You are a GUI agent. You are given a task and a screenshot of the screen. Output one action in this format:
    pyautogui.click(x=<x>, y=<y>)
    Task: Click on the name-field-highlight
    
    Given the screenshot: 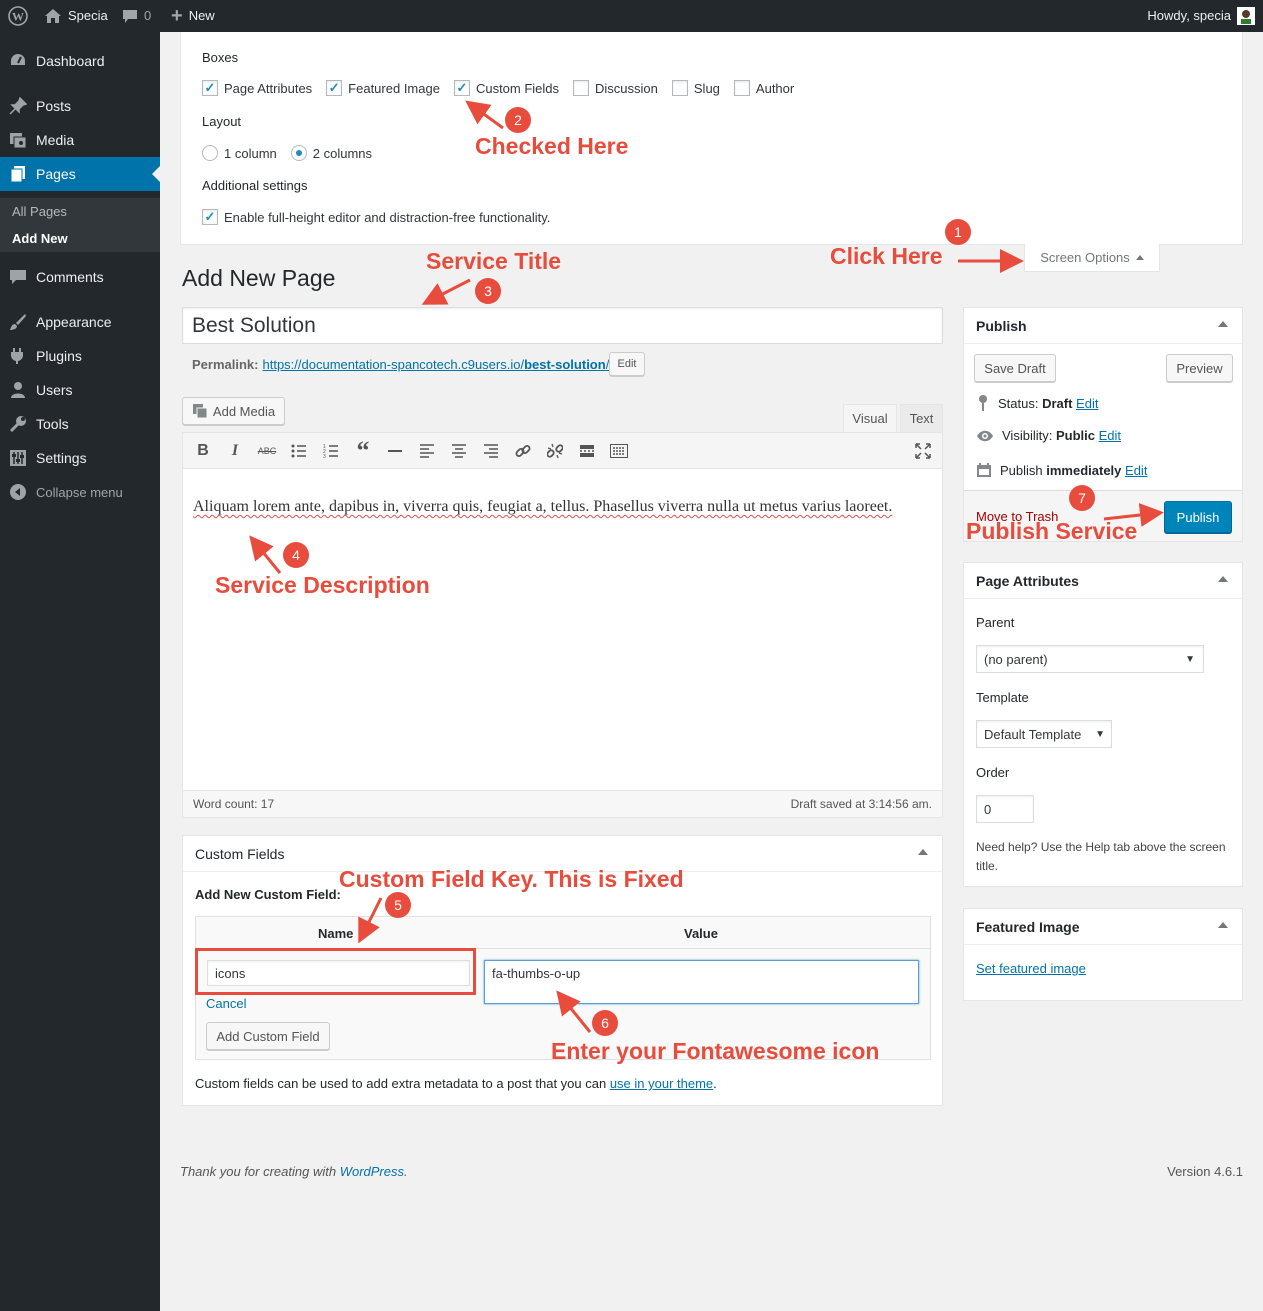 What is the action you would take?
    pyautogui.click(x=335, y=971)
    